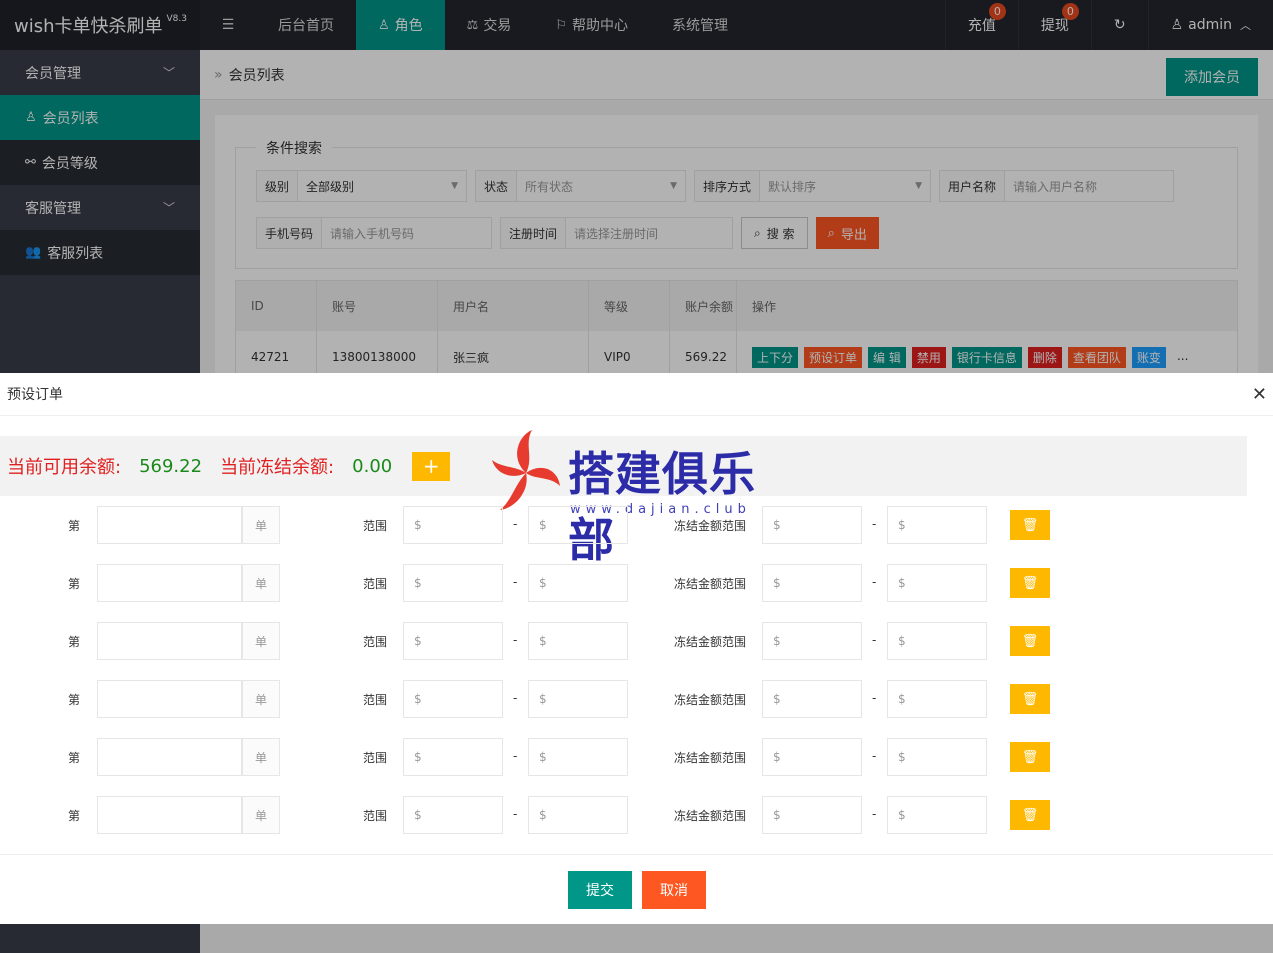 The width and height of the screenshot is (1273, 953). I want to click on modal-footer: 提交 取消, so click(636, 889).